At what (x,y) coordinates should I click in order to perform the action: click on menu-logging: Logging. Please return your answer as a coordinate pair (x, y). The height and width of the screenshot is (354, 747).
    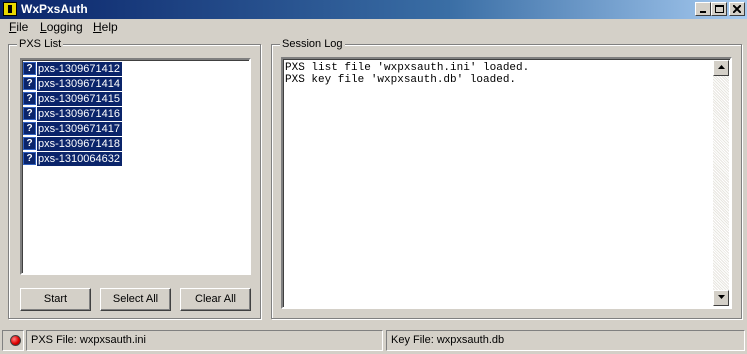
    Looking at the image, I should click on (61, 27).